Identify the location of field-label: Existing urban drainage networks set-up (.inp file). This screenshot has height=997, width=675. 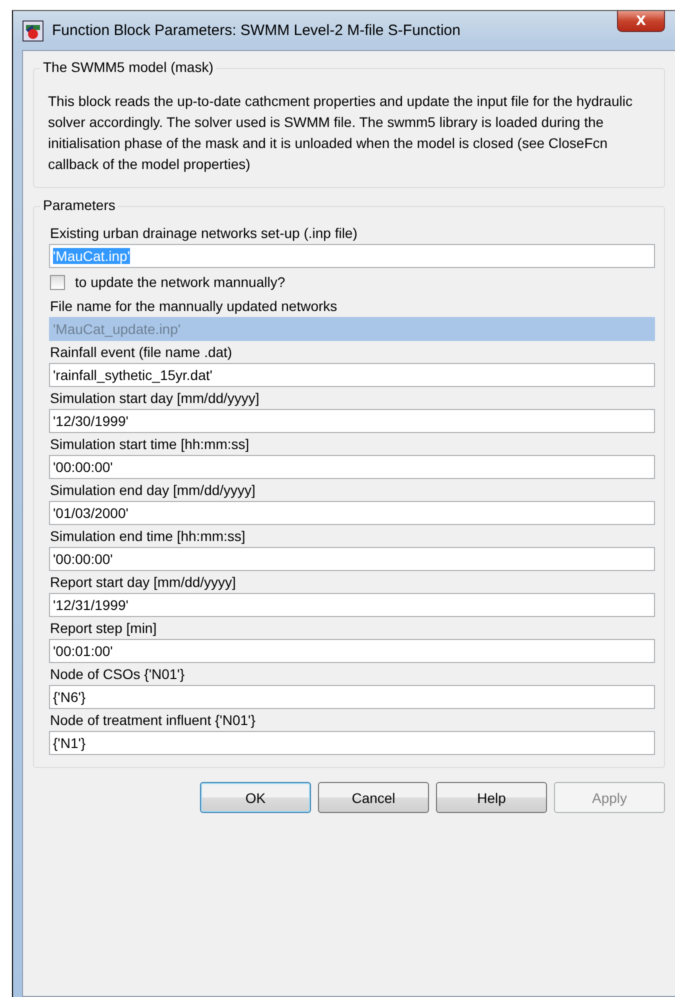
(203, 233).